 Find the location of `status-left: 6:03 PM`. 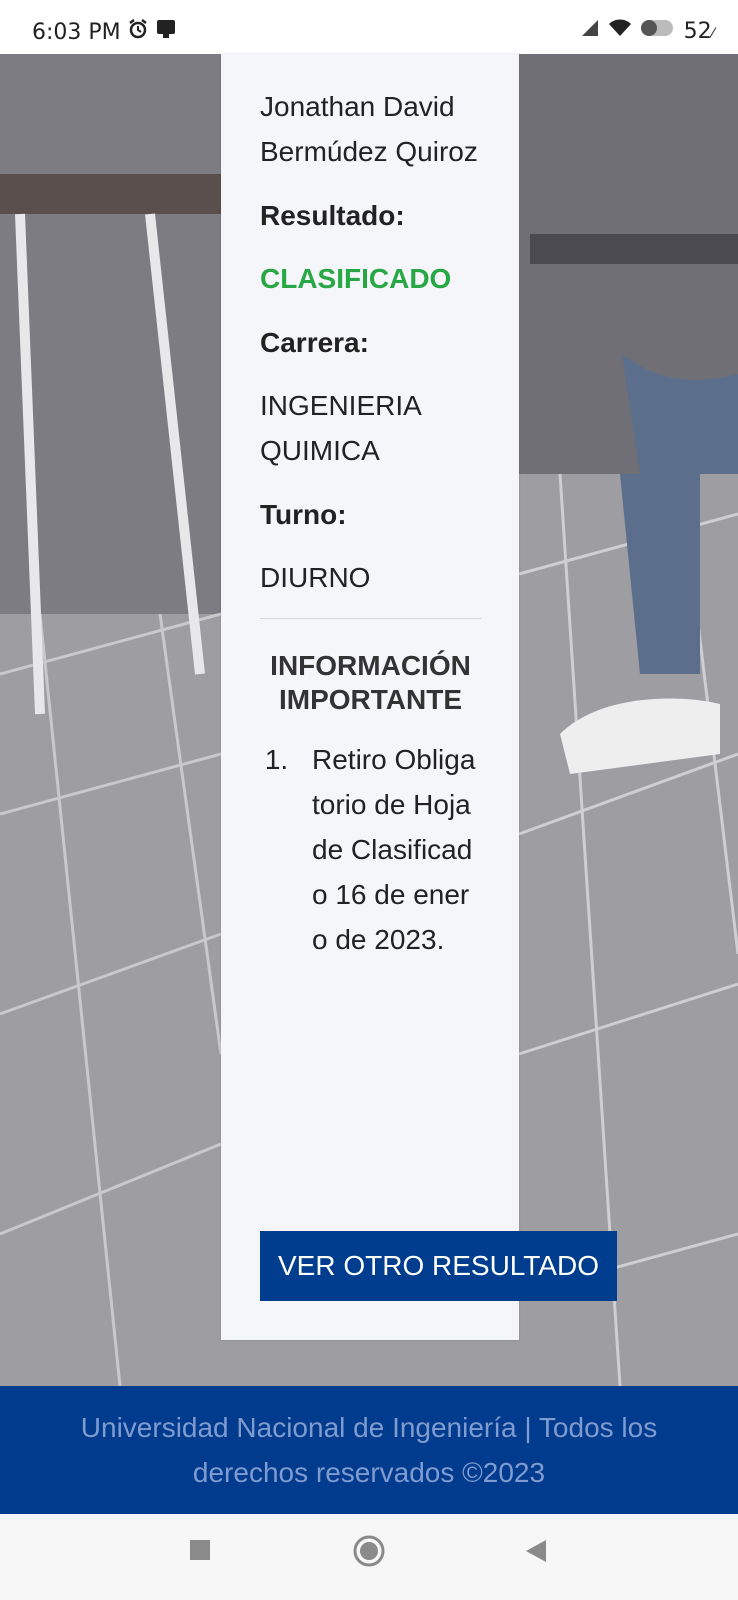

status-left: 6:03 PM is located at coordinates (104, 32).